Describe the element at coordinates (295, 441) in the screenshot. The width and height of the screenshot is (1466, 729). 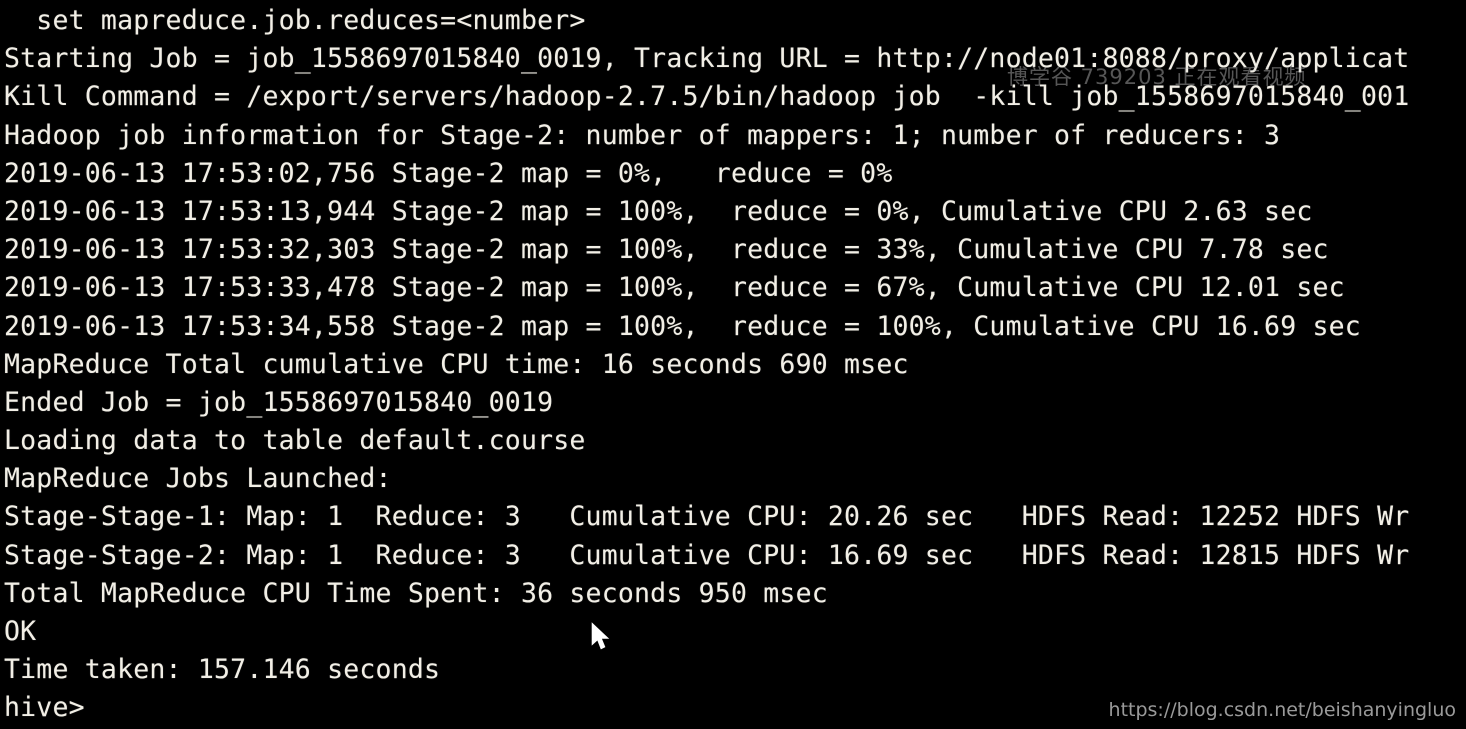
I see `terminal-line: Loading data to table default.course` at that location.